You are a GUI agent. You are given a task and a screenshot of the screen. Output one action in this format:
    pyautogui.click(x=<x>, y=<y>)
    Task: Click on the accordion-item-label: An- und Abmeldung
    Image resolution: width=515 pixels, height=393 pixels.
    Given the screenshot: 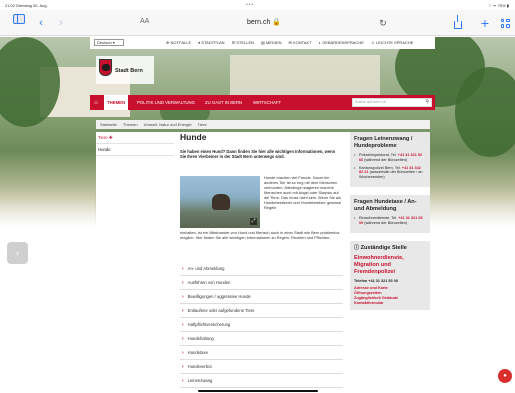 What is the action you would take?
    pyautogui.click(x=206, y=268)
    